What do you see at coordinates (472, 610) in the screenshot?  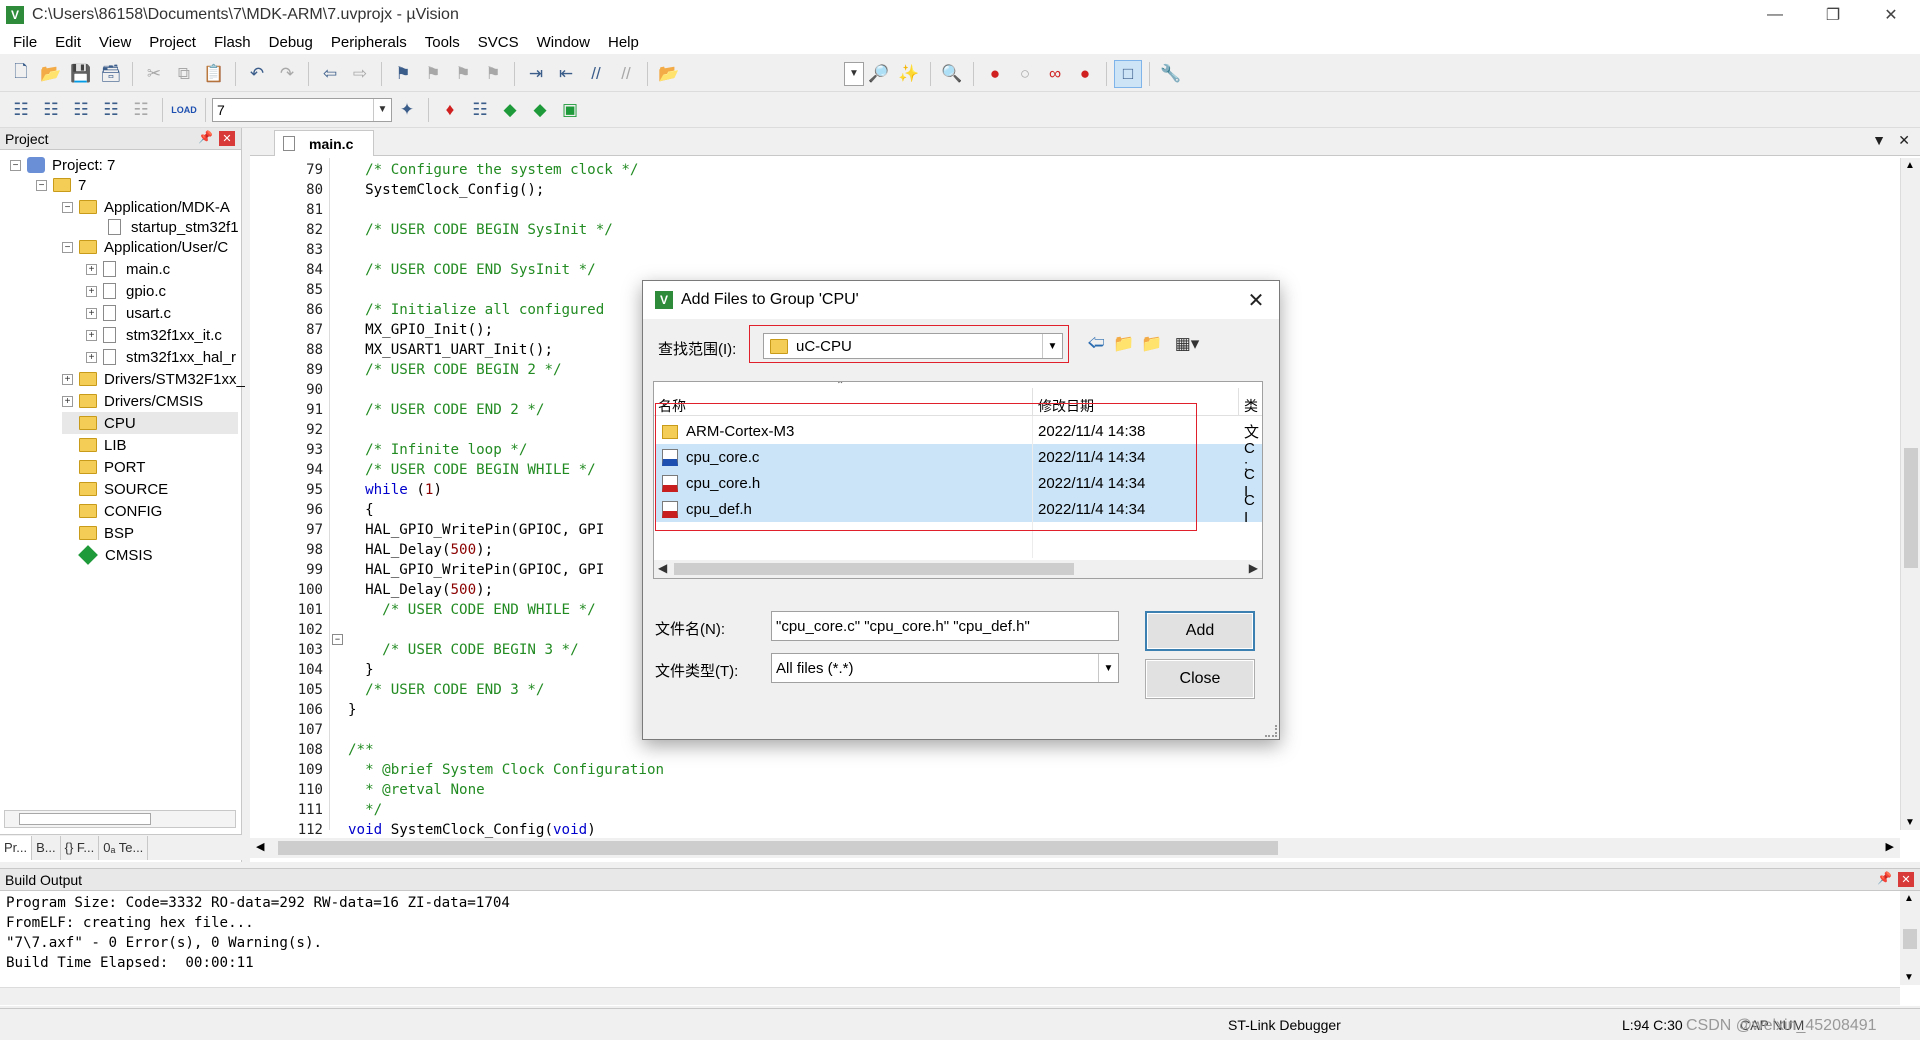 I see `code-line: /* USER CODE END WHILE */` at bounding box center [472, 610].